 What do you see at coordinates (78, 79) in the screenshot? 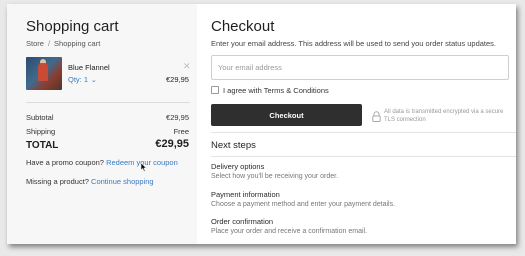
I see `quantity-label: Qty: 1` at bounding box center [78, 79].